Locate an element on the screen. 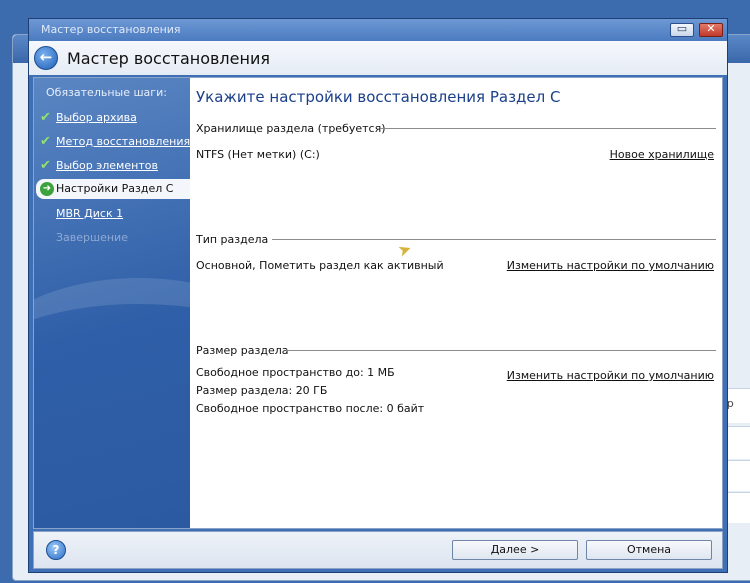  next-button: Далее > is located at coordinates (515, 550).